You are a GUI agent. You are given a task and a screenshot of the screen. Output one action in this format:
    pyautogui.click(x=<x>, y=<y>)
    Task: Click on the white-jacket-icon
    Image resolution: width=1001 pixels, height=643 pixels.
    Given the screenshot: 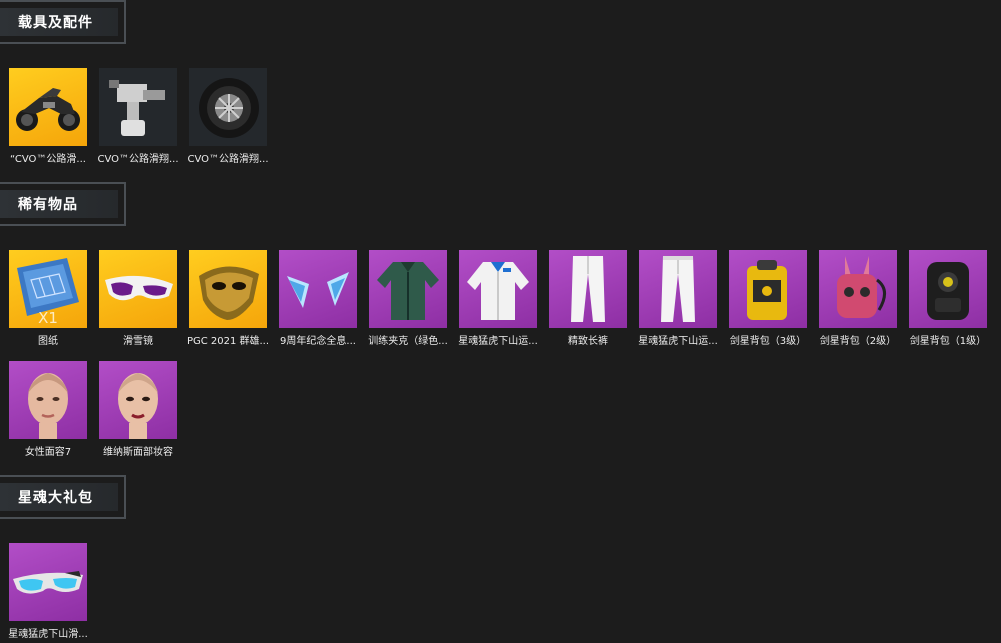 What is the action you would take?
    pyautogui.click(x=498, y=291)
    